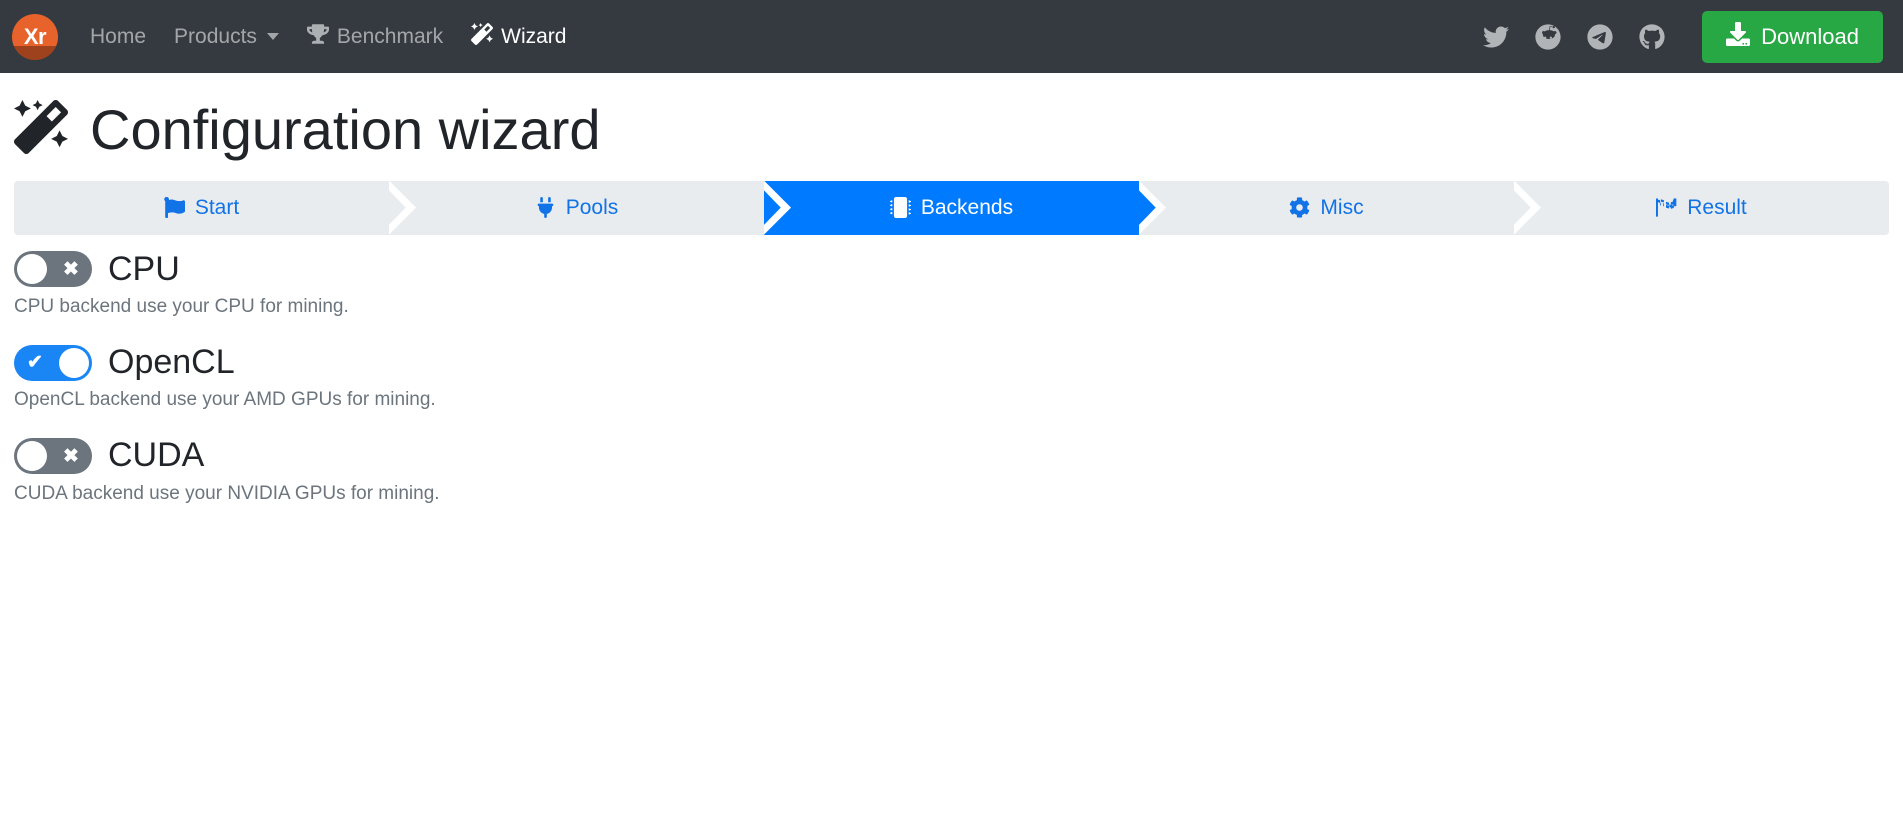 The height and width of the screenshot is (817, 1903). Describe the element at coordinates (1299, 207) in the screenshot. I see `gear-icon` at that location.